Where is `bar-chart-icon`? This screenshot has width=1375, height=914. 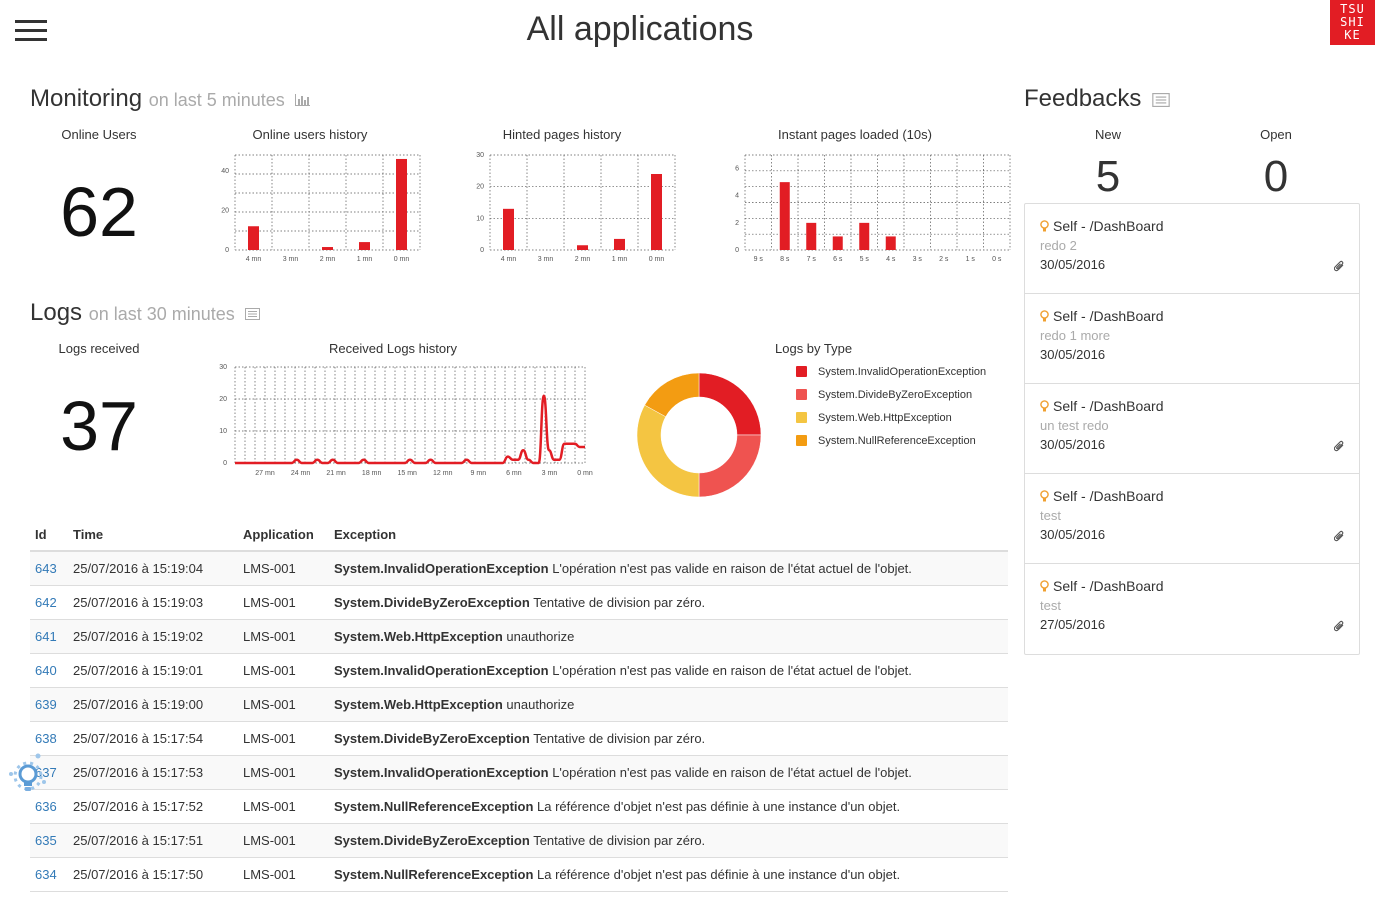
bar-chart-icon is located at coordinates (303, 99).